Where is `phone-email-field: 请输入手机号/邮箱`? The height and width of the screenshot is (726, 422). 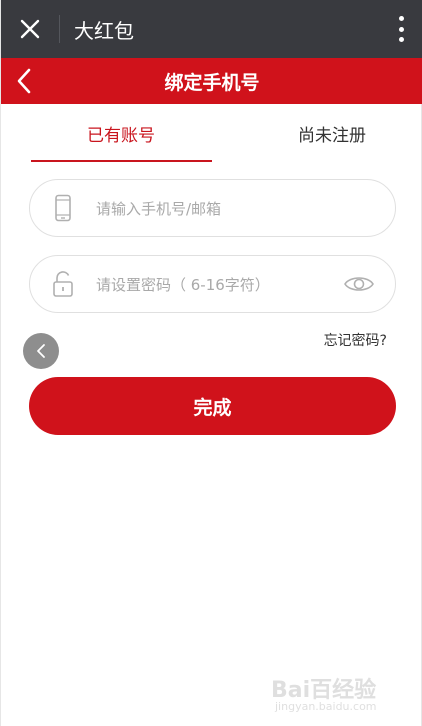
phone-email-field: 请输入手机号/邮箱 is located at coordinates (212, 208).